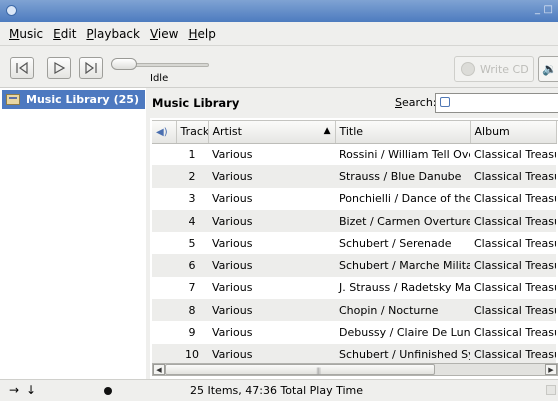 This screenshot has height=401, width=558. I want to click on menu-view-mnemonic: V, so click(153, 33).